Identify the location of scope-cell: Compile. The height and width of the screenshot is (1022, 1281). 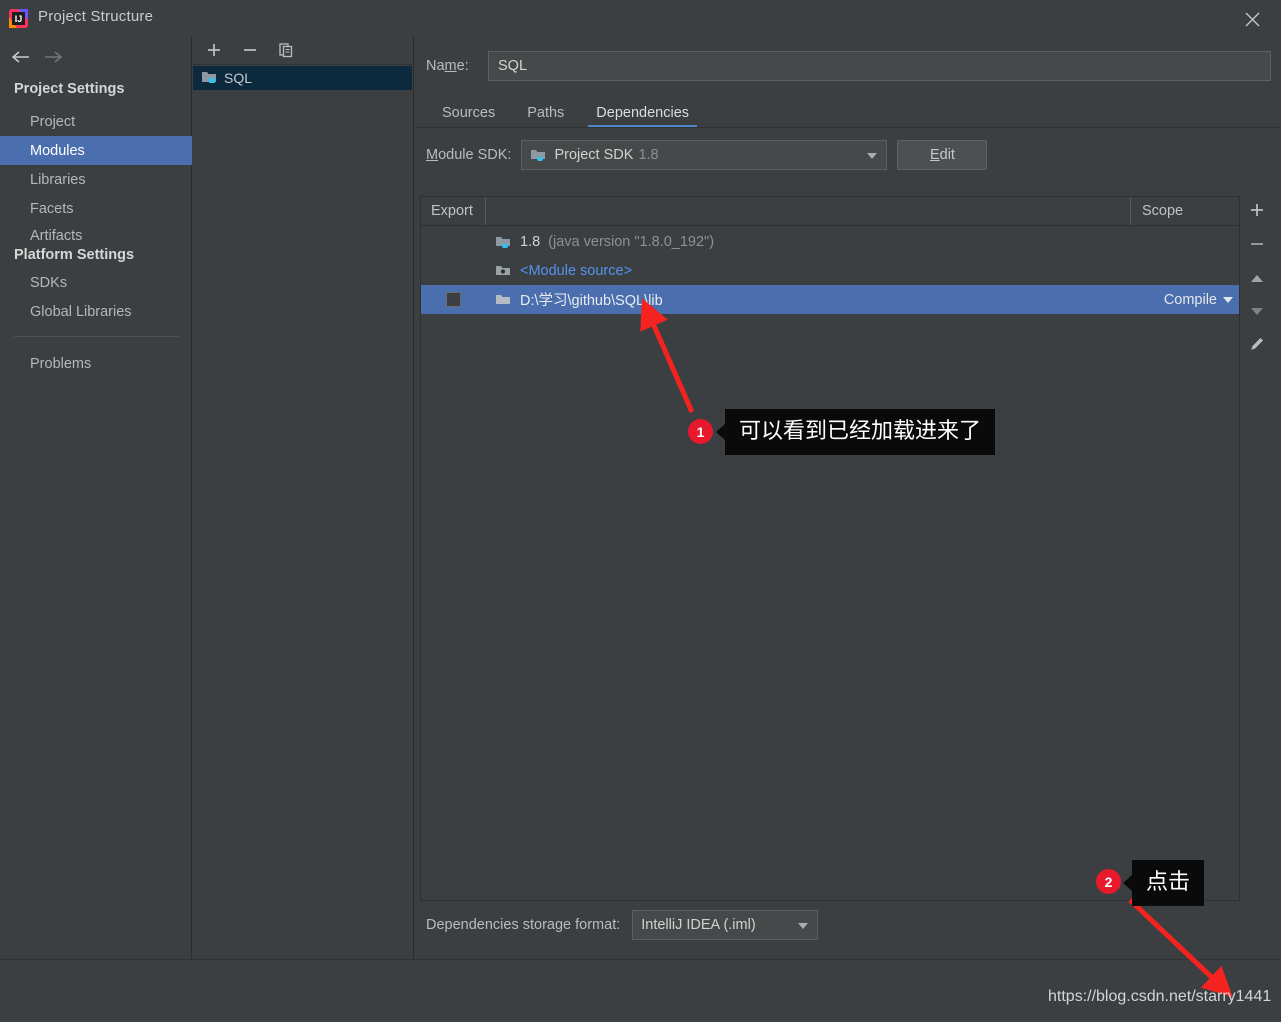
(1185, 300).